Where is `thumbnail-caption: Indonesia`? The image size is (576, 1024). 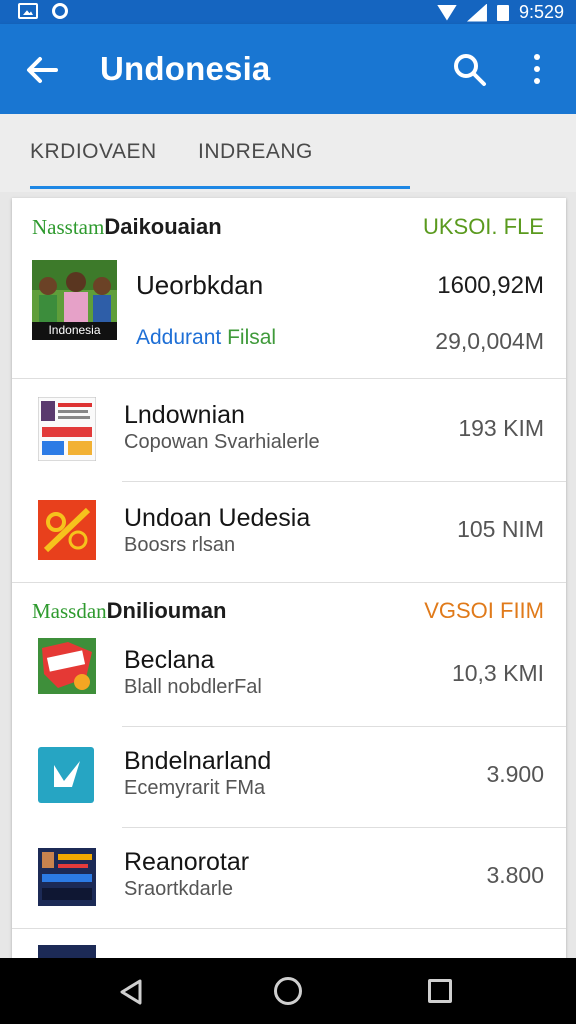
thumbnail-caption: Indonesia is located at coordinates (74, 330).